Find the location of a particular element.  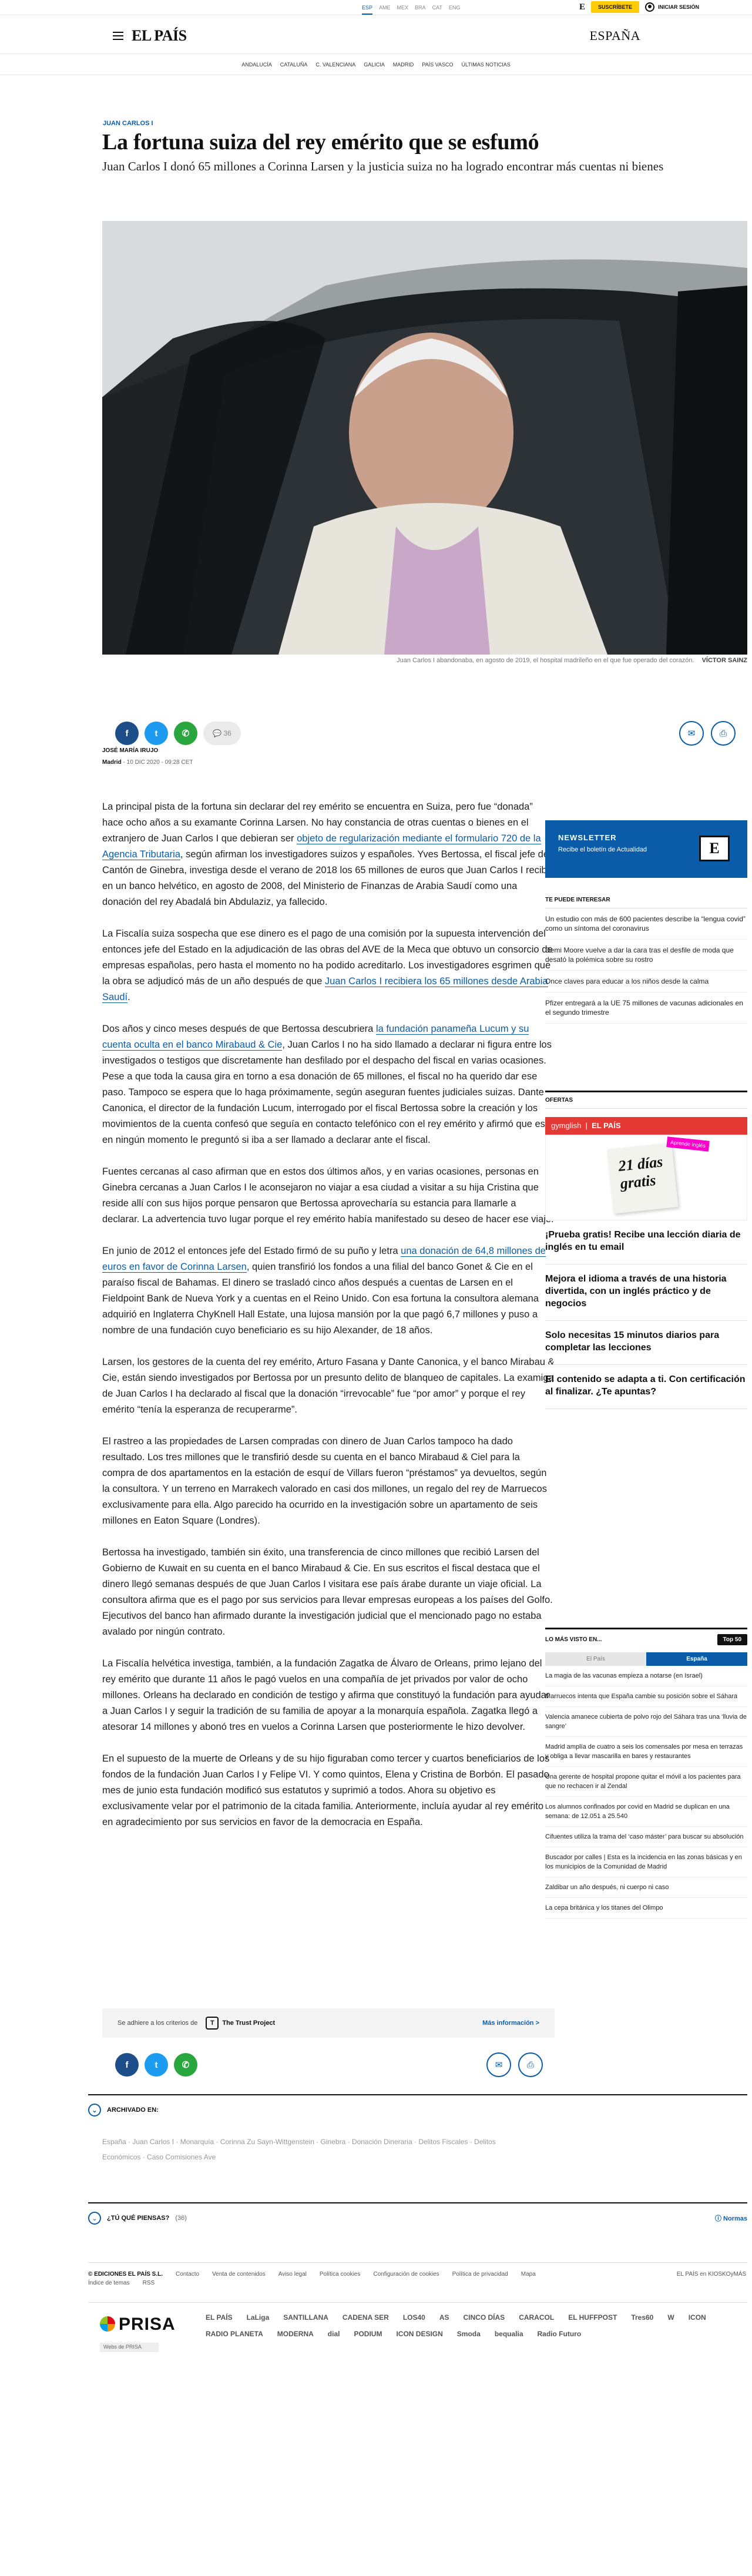

brand-logo: AS is located at coordinates (444, 2317).